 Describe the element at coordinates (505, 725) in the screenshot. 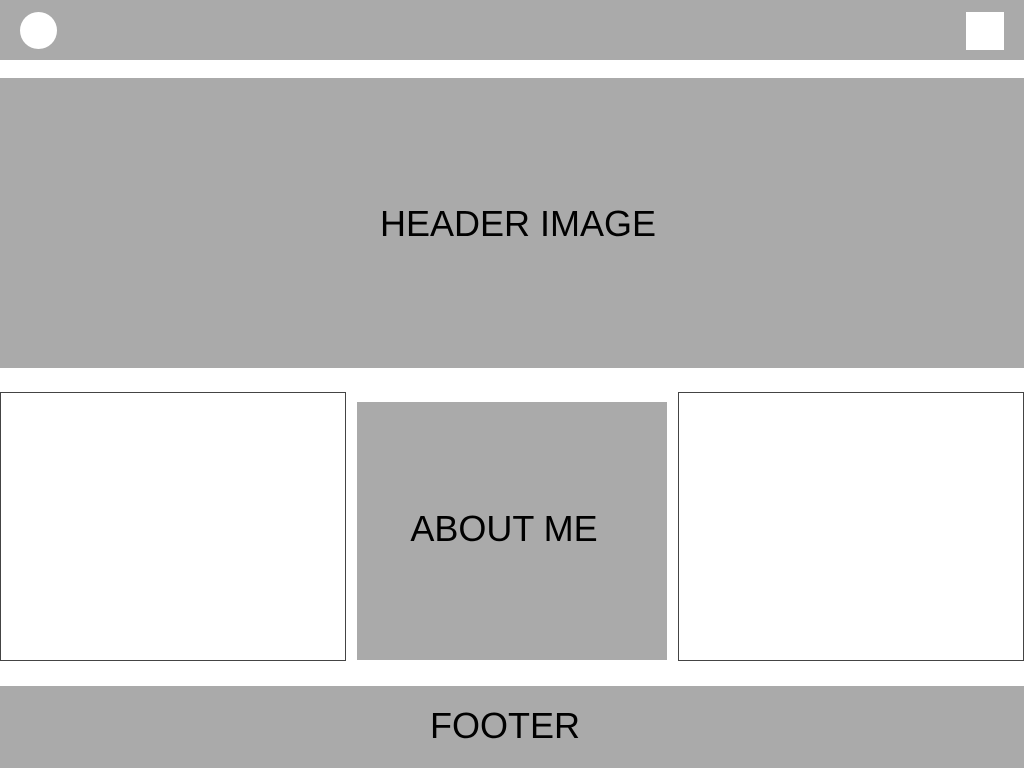

I see `footer-label: FOOTER` at that location.